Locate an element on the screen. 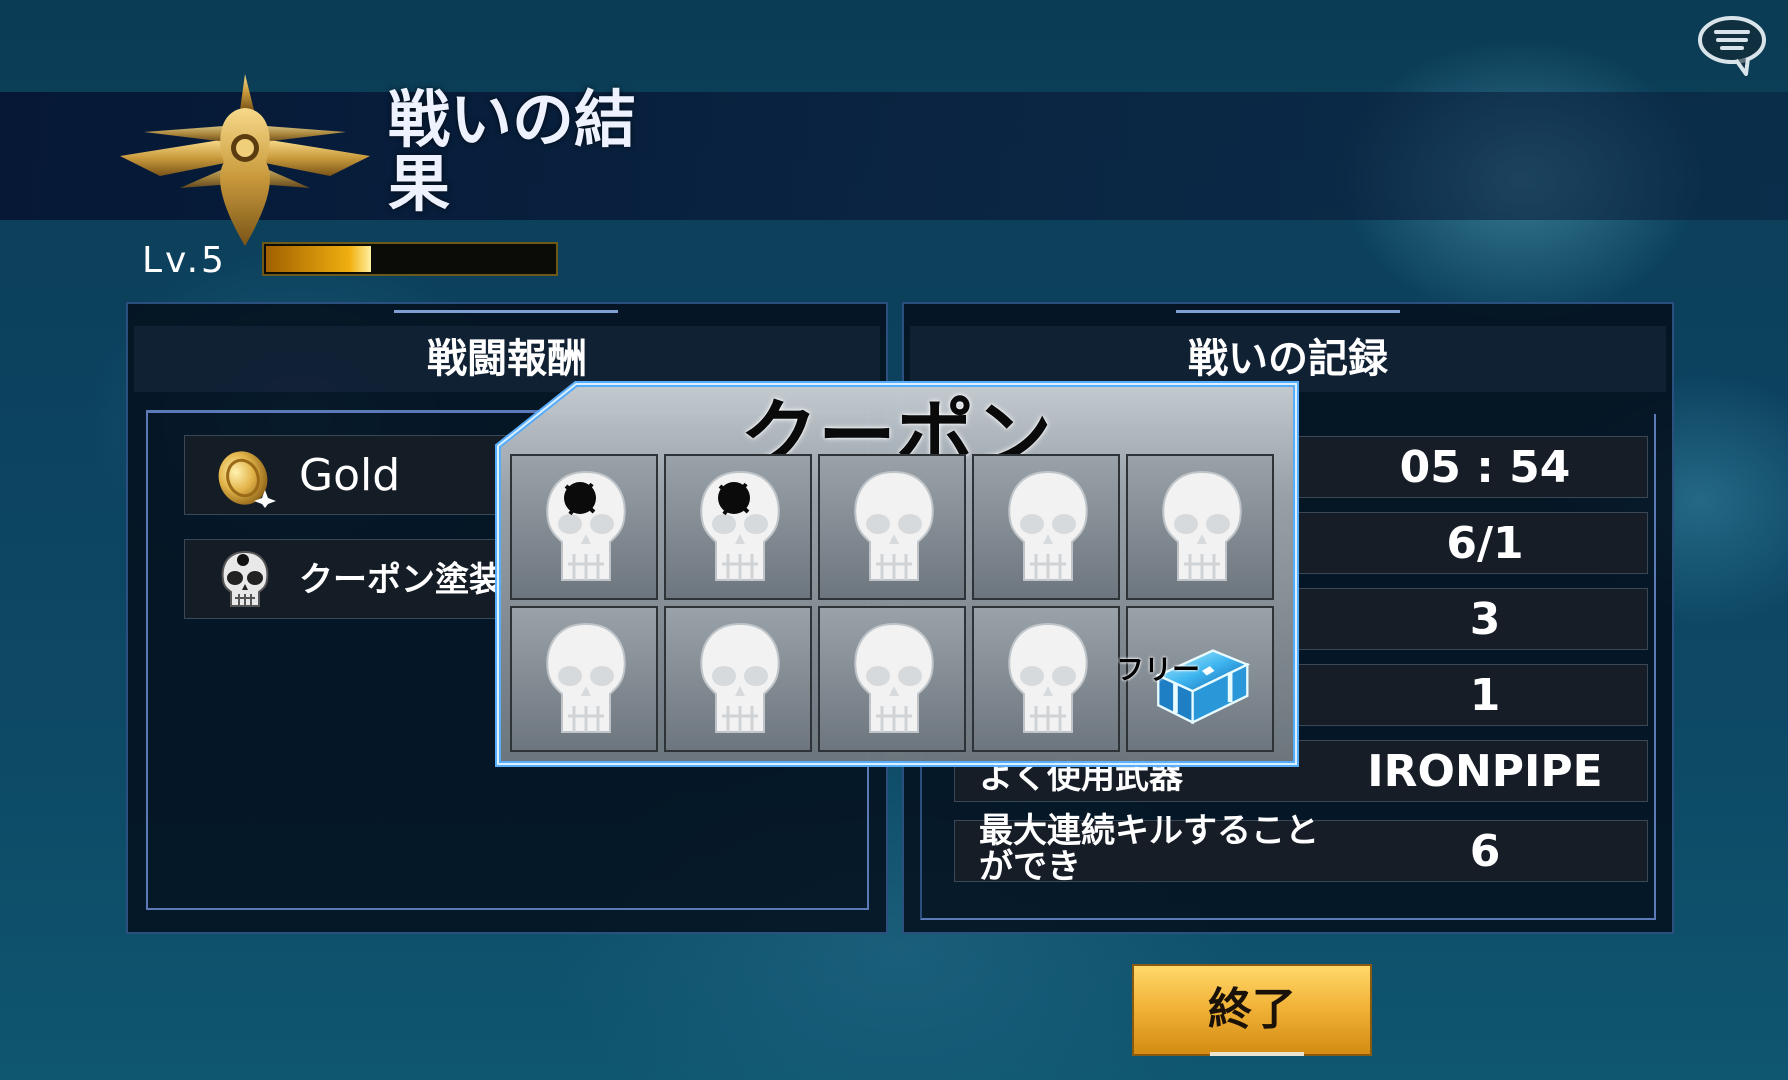  record-row-value: 6 is located at coordinates (1485, 851).